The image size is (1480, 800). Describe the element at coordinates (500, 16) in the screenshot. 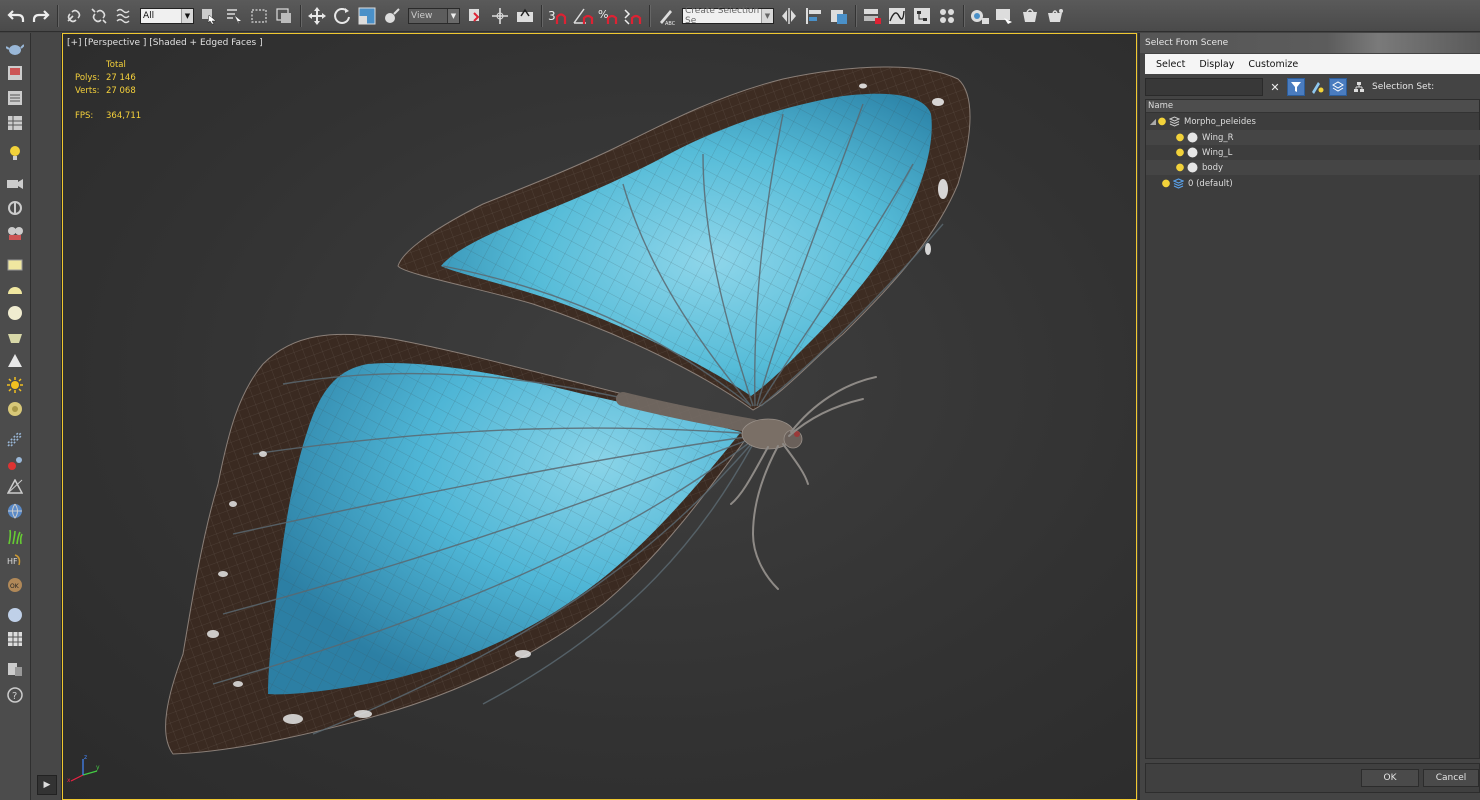

I see `select-manipulate-icon` at that location.